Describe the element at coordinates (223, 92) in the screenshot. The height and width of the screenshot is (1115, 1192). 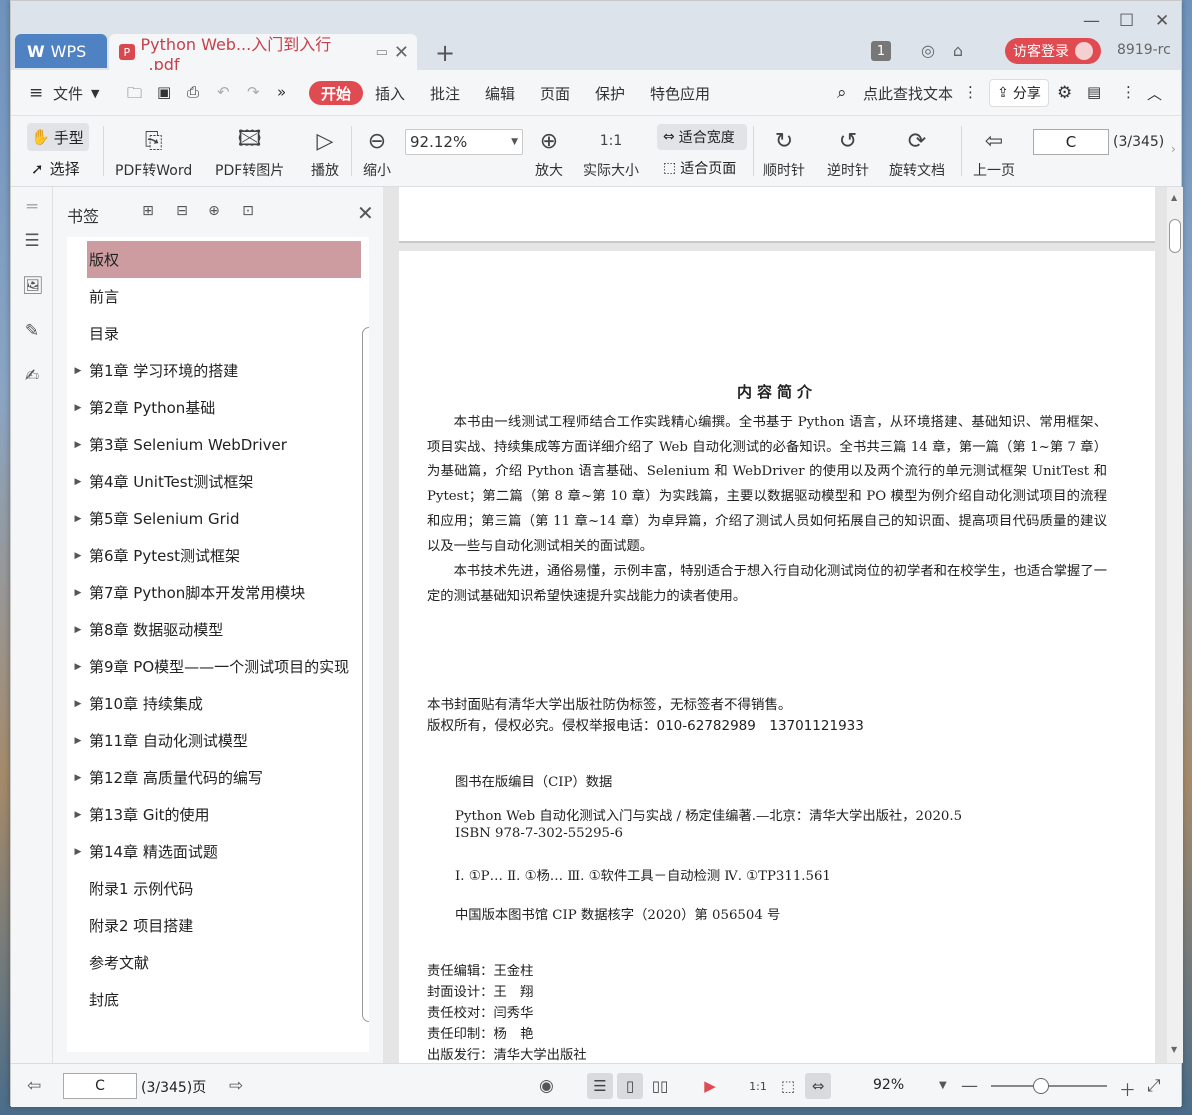
I see `undo-icon: ↶` at that location.